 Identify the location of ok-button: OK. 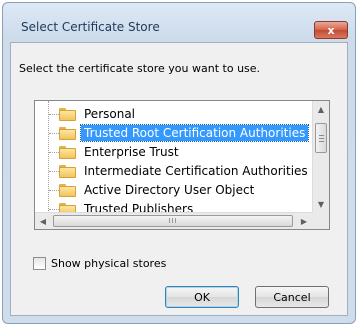
(202, 297).